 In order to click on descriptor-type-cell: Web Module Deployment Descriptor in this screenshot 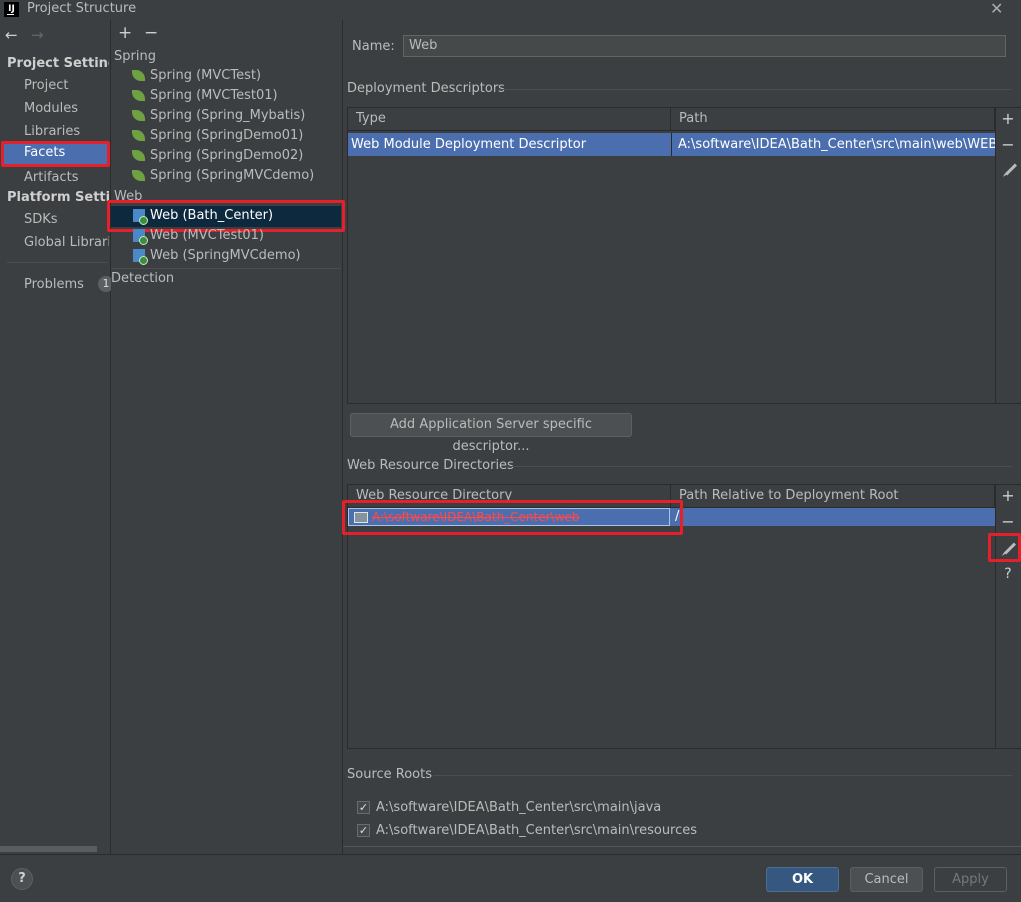, I will do `click(469, 144)`.